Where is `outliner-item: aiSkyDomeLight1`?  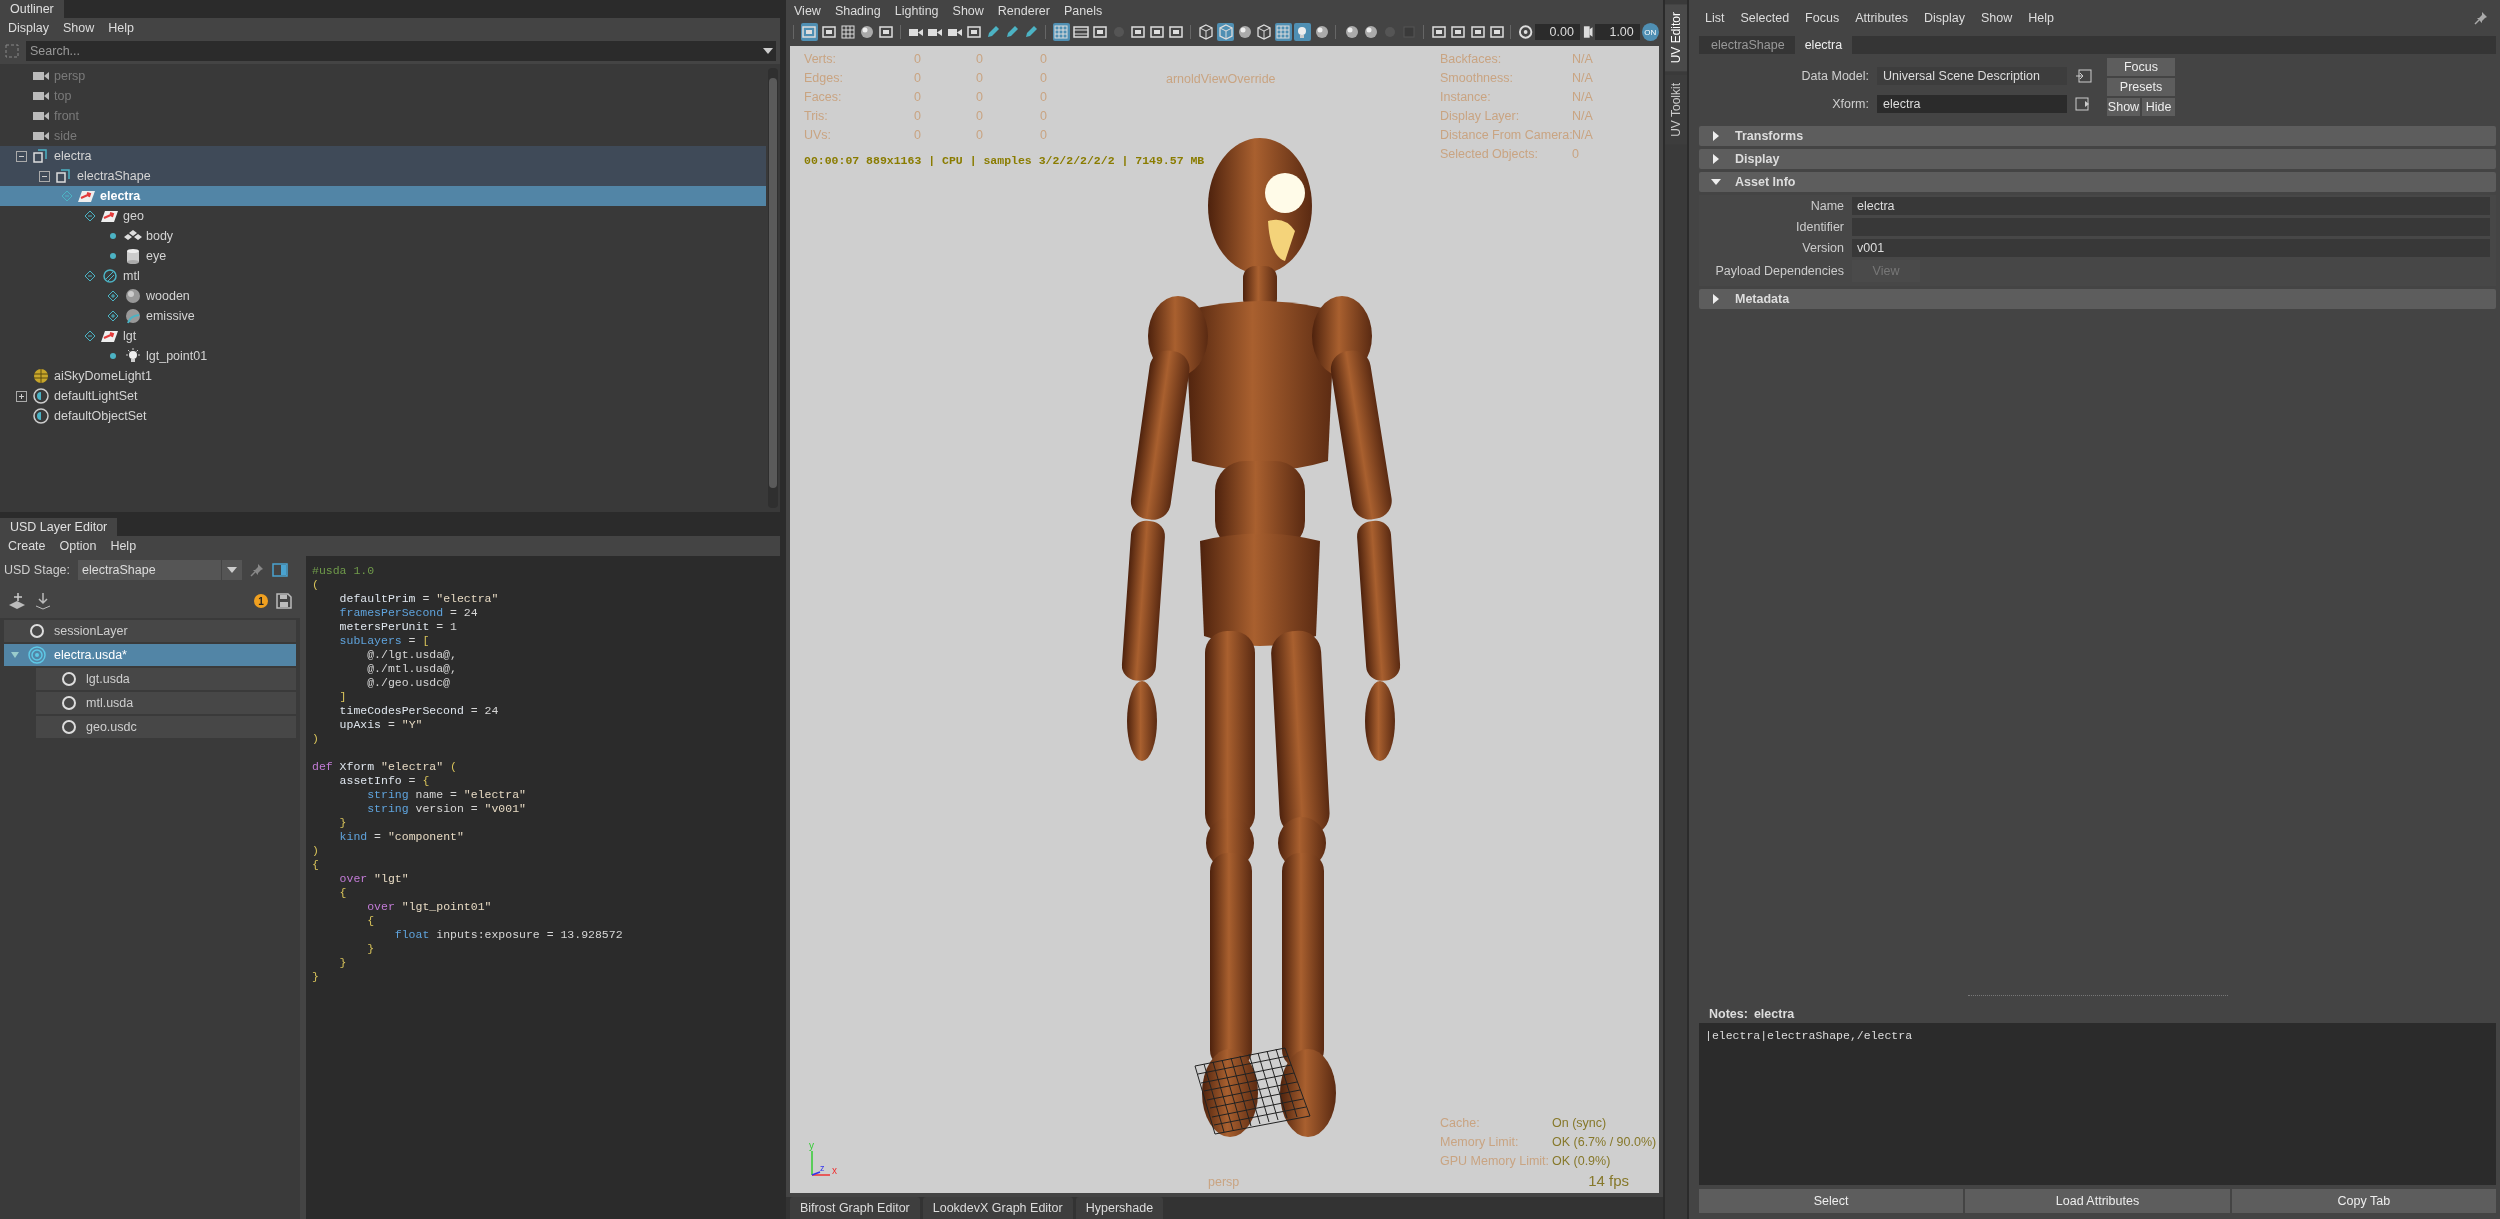 outliner-item: aiSkyDomeLight1 is located at coordinates (383, 376).